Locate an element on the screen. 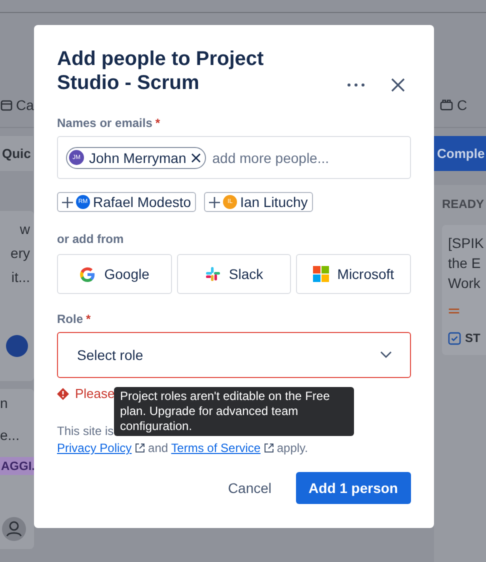 This screenshot has height=562, width=486. tab-label: C is located at coordinates (462, 105).